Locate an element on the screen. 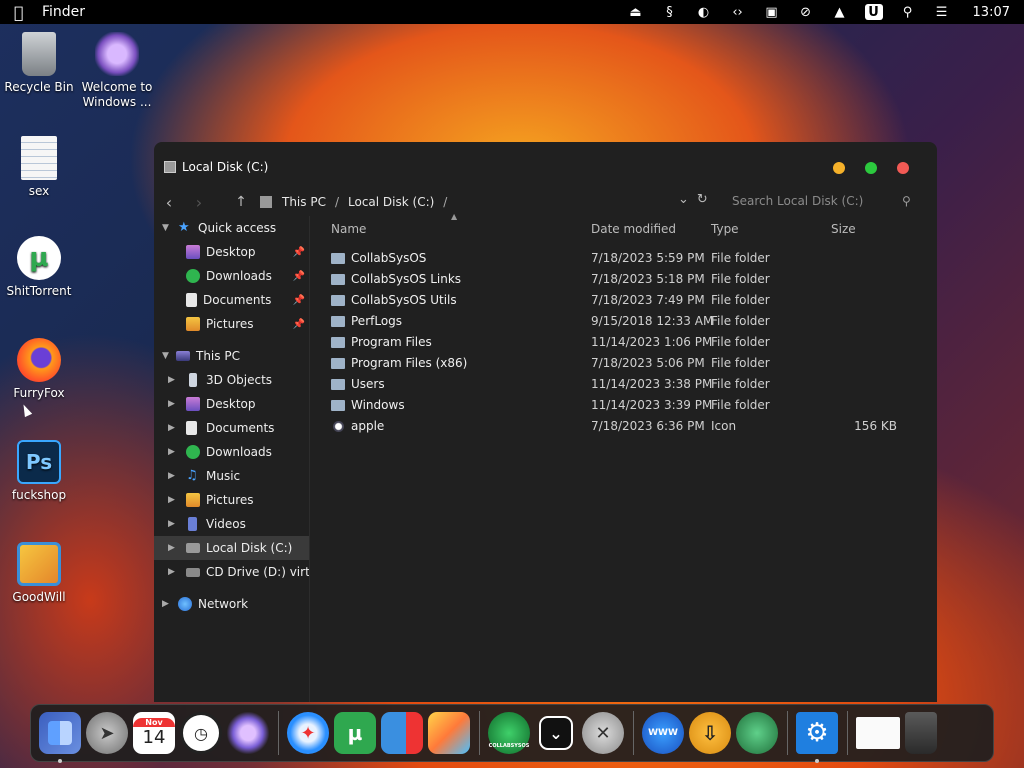  sidebar-item-pictures-quick: Pictures 📌 is located at coordinates (231, 324).